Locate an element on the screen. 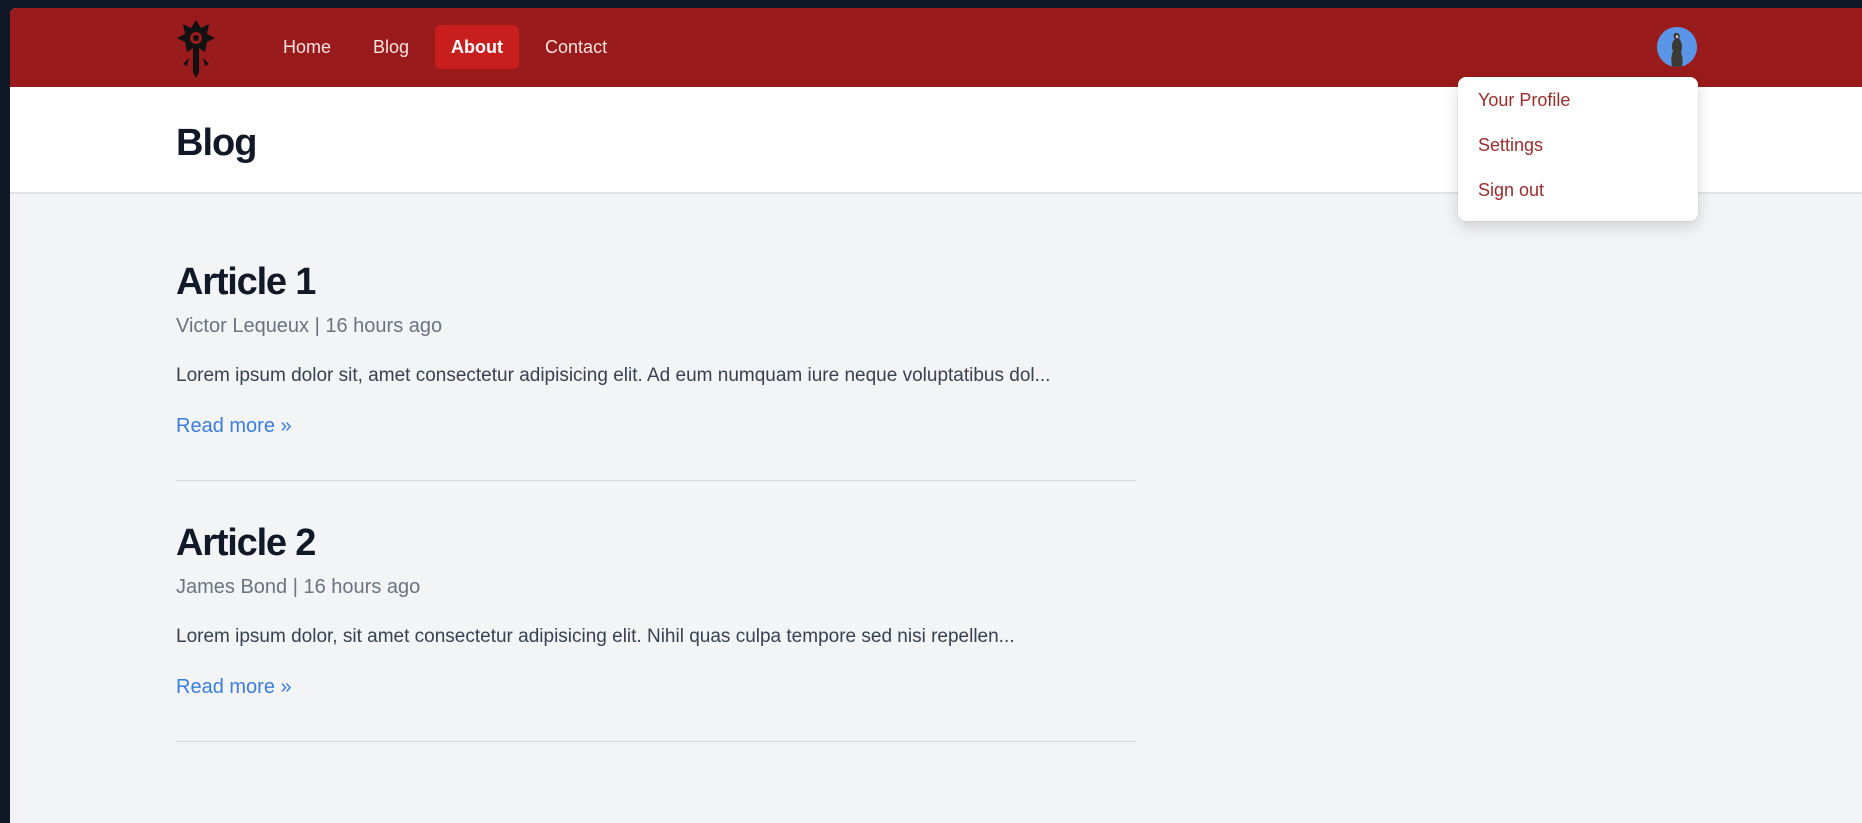  horde-logo-icon is located at coordinates (196, 48).